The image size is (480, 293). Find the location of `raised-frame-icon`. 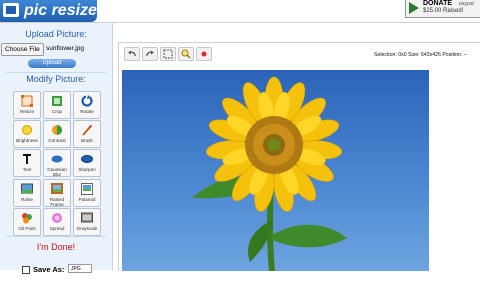

raised-frame-icon is located at coordinates (57, 188).